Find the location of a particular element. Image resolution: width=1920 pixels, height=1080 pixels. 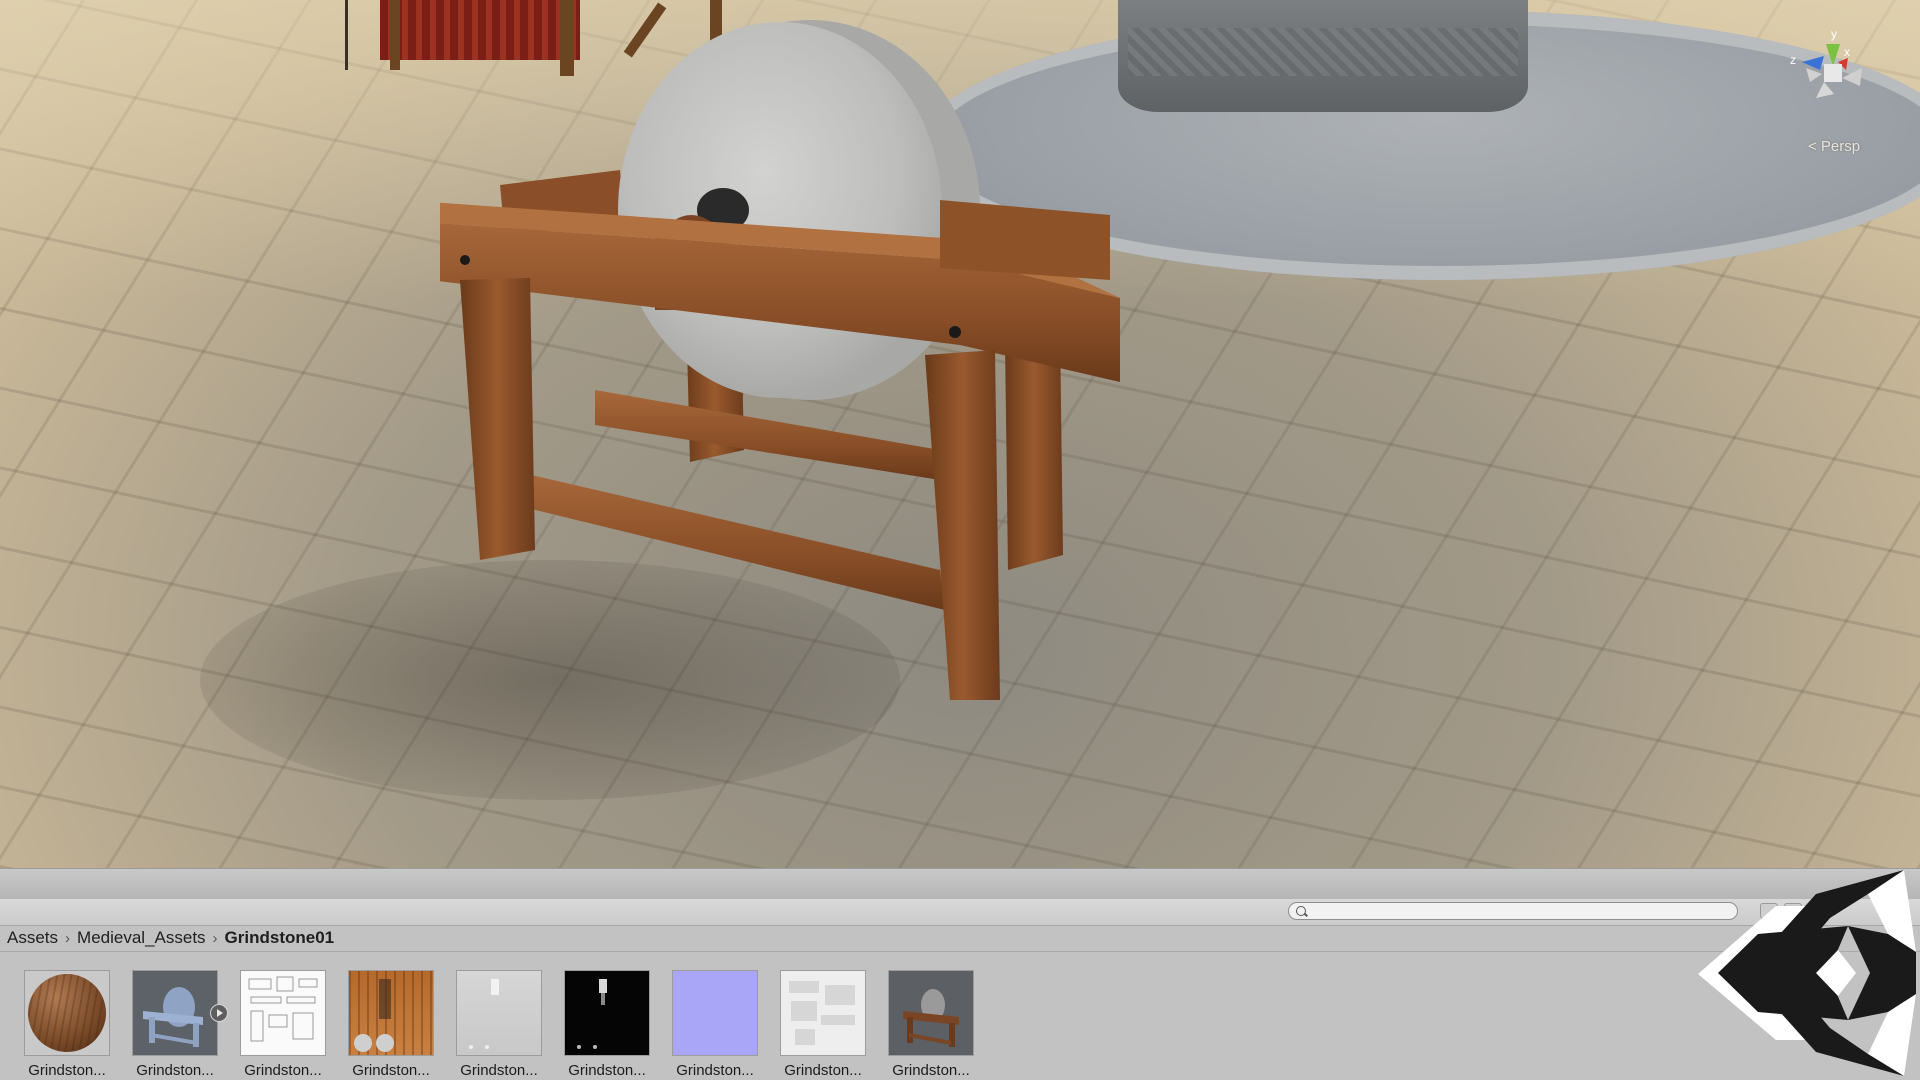

gizmo-y-cone is located at coordinates (1833, 55).